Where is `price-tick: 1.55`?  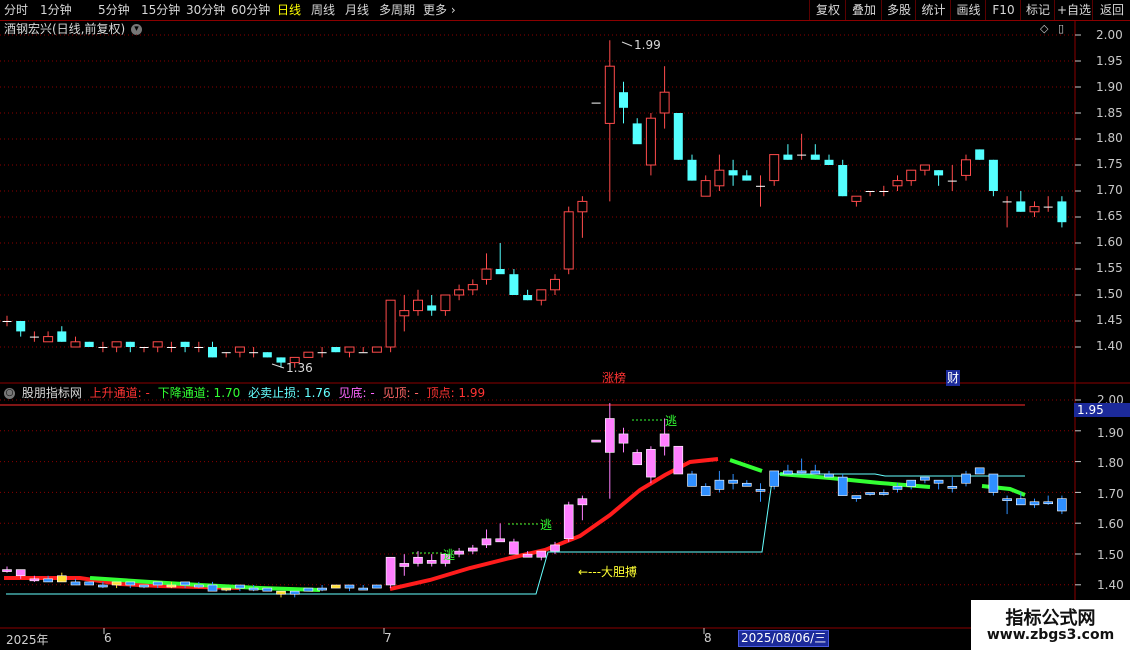
price-tick: 1.55 is located at coordinates (1109, 268).